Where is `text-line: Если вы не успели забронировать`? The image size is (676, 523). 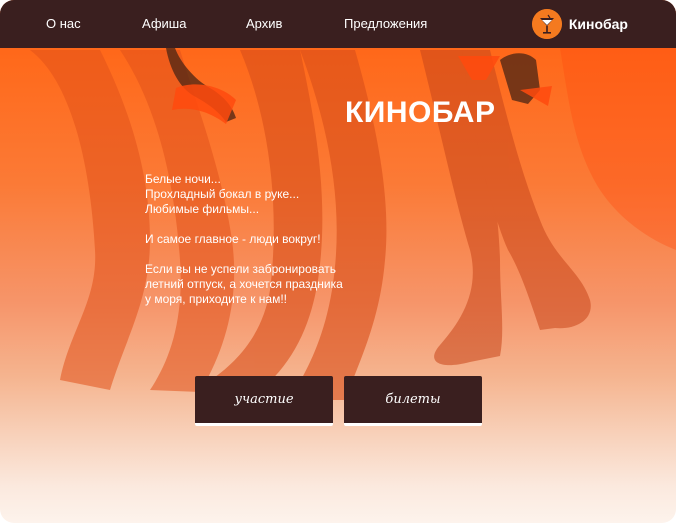 text-line: Если вы не успели забронировать is located at coordinates (241, 269).